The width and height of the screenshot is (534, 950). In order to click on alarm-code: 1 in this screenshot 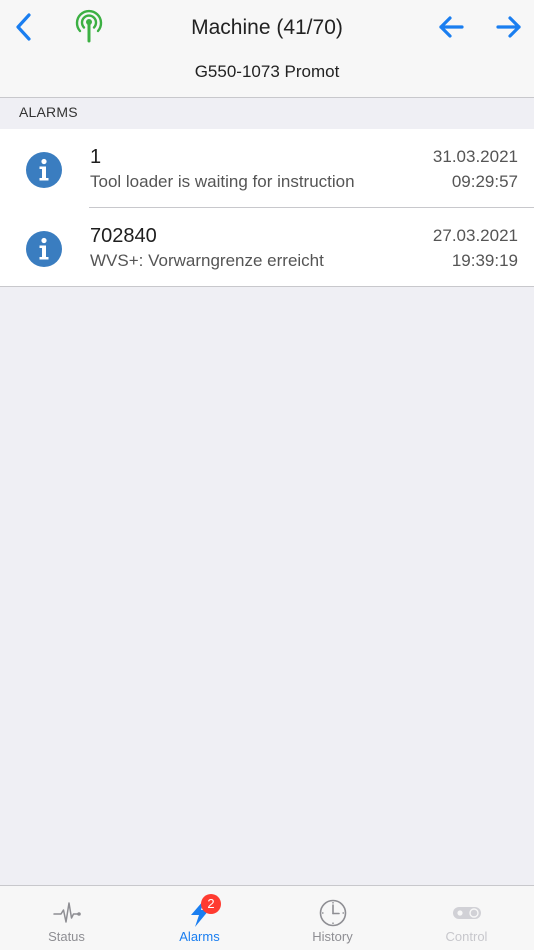, I will do `click(96, 157)`.